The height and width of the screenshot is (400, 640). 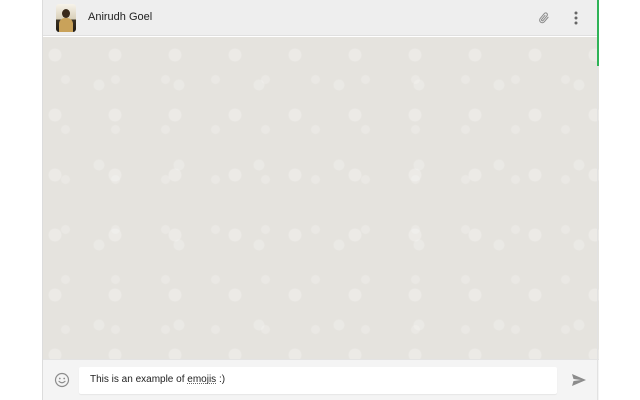 I want to click on window-accent-edge, so click(x=598, y=33).